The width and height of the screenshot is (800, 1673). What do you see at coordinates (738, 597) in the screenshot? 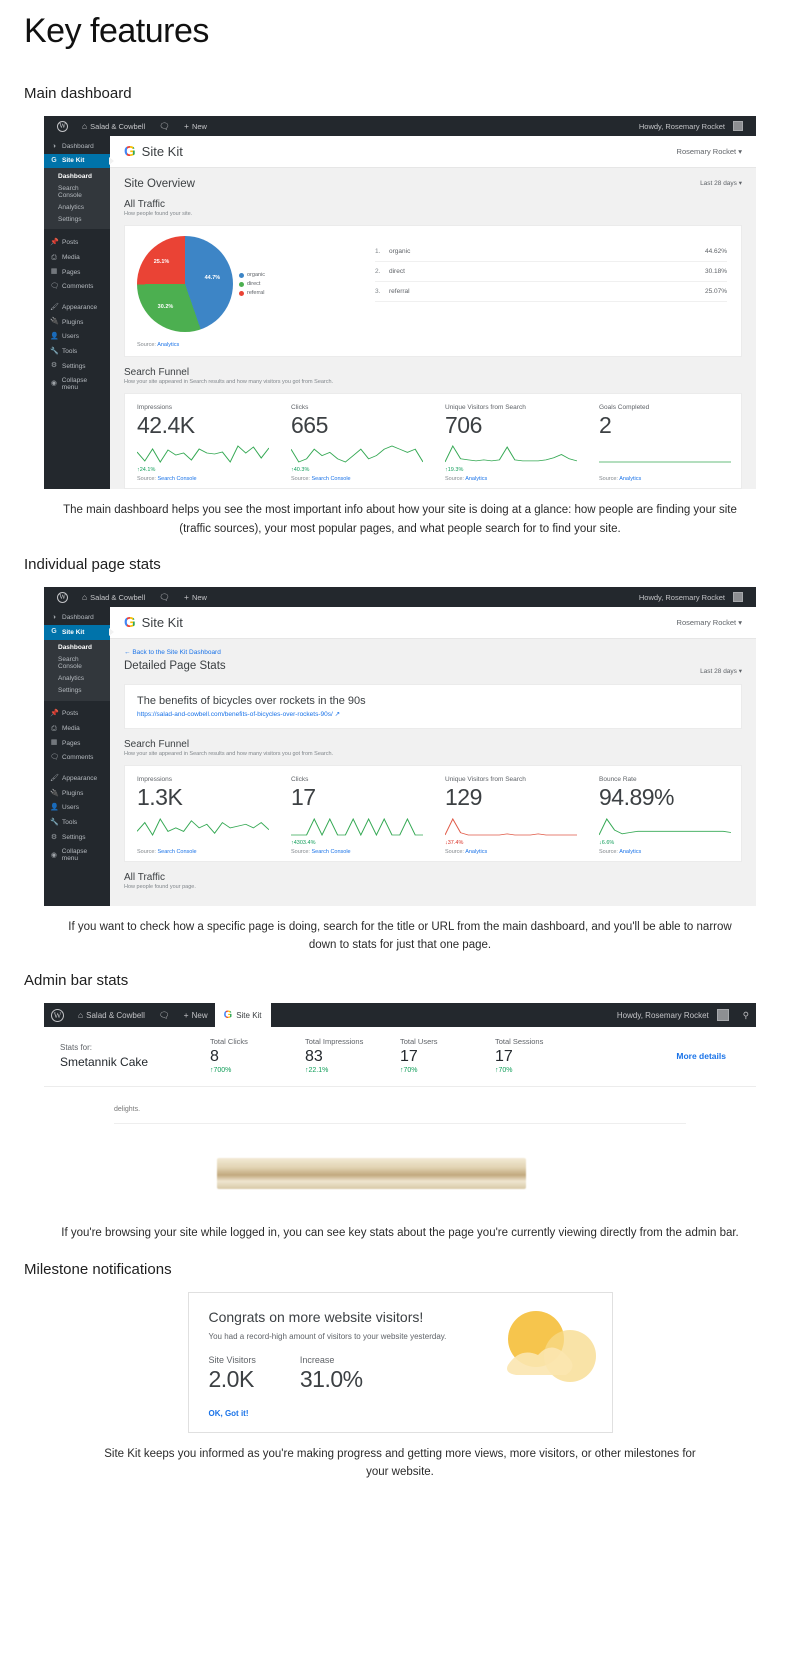
I see `avatar` at bounding box center [738, 597].